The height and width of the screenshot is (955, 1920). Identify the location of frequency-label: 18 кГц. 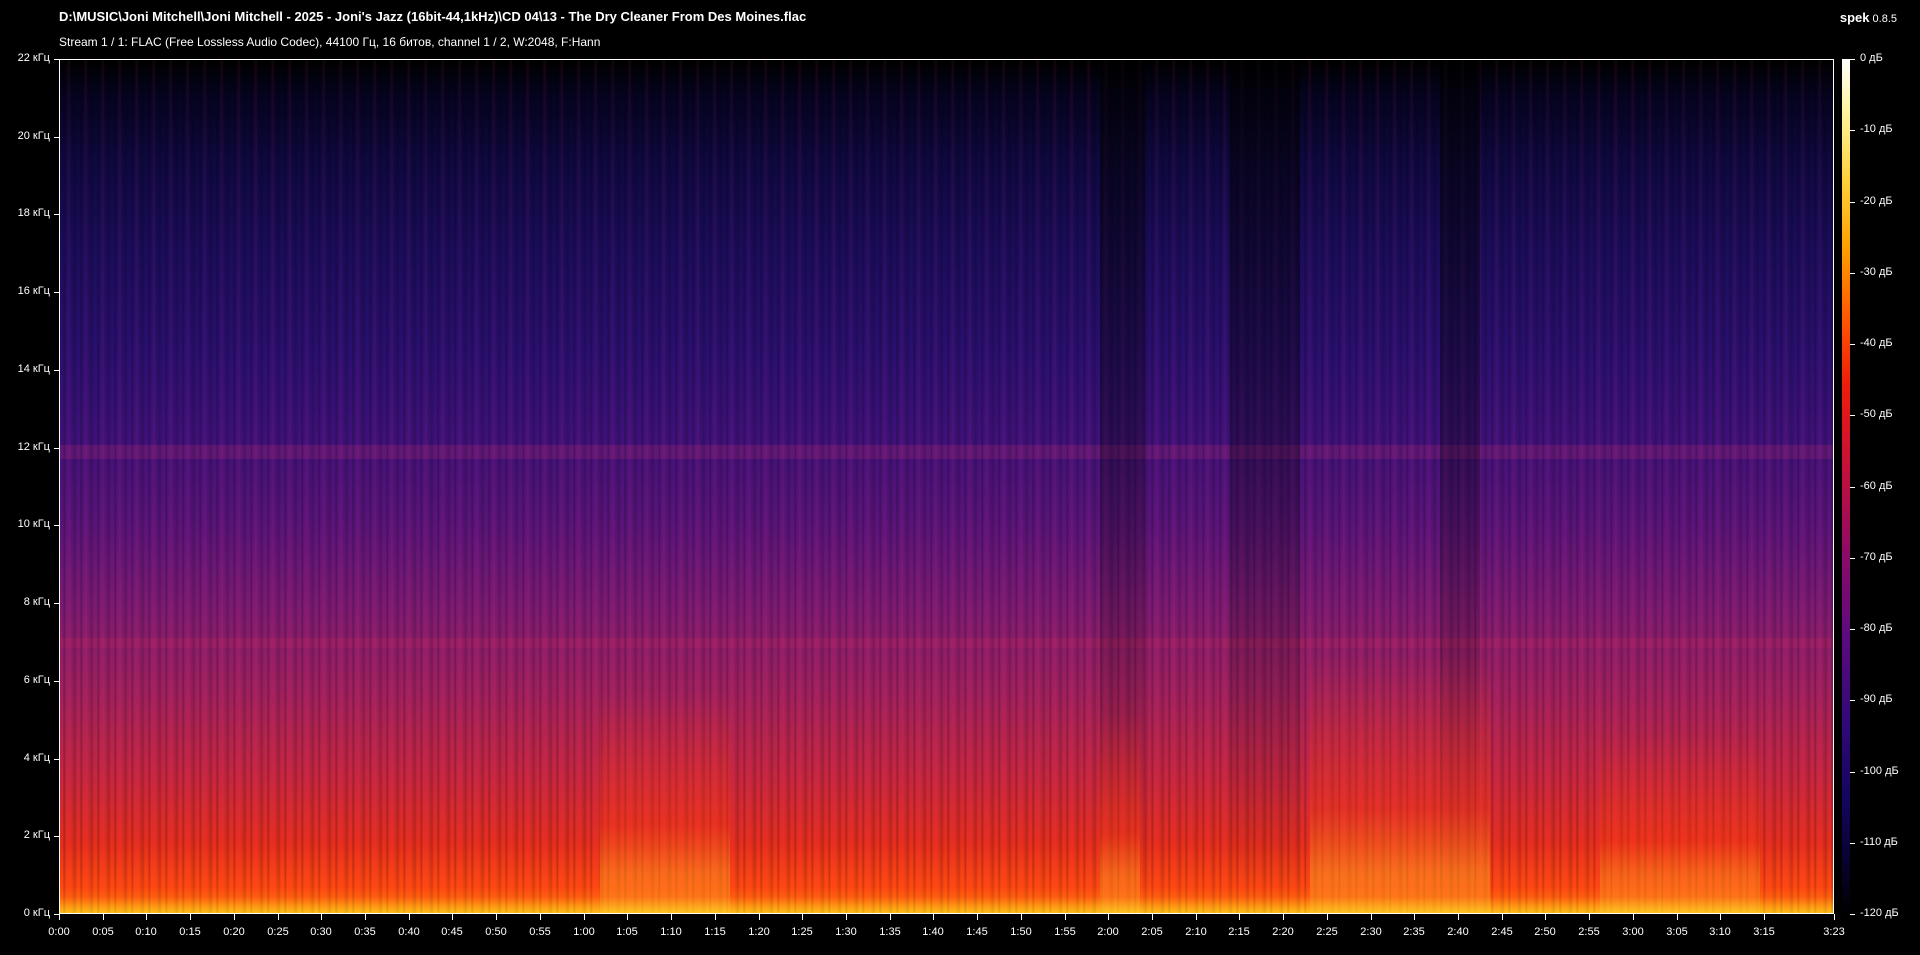
(33, 213).